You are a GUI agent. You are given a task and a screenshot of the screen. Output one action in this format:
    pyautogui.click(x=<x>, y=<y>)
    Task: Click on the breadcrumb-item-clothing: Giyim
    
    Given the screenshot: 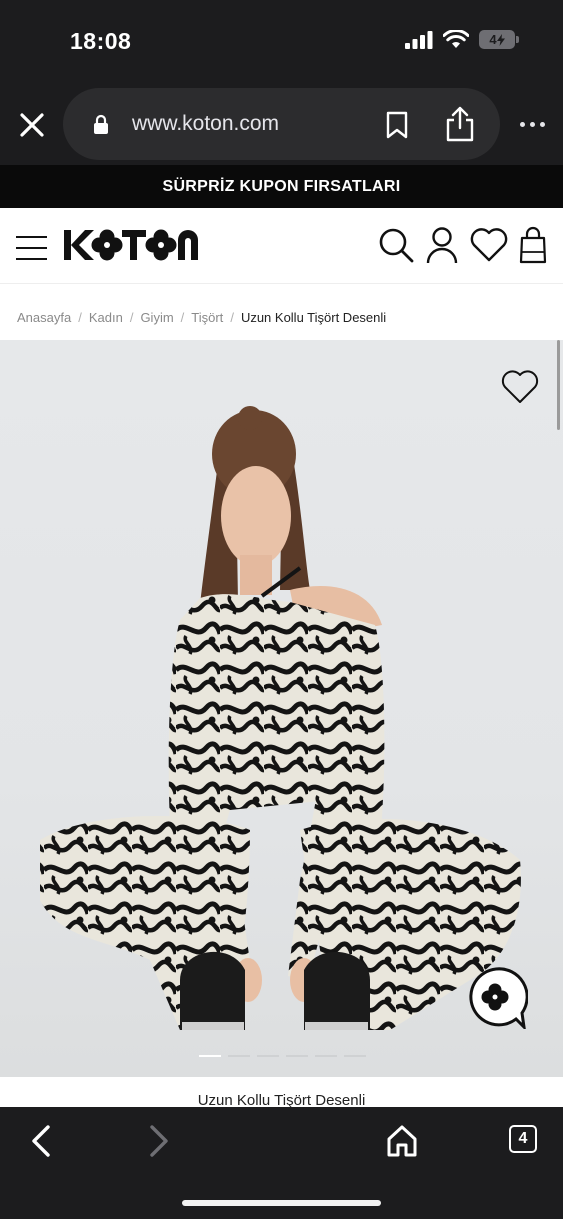 What is the action you would take?
    pyautogui.click(x=156, y=317)
    